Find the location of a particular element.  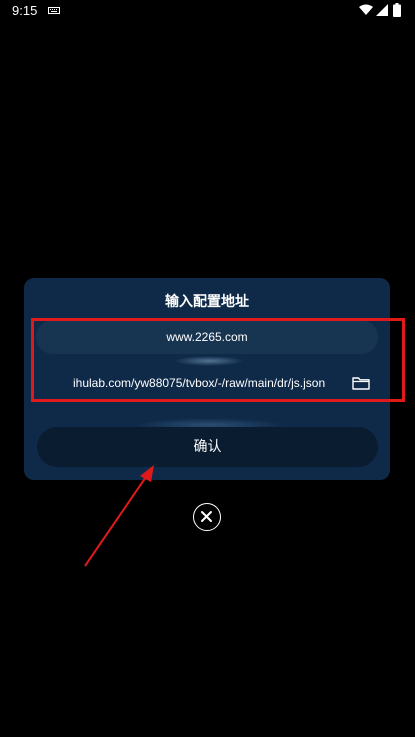

status-time: 9:15 is located at coordinates (25, 10).